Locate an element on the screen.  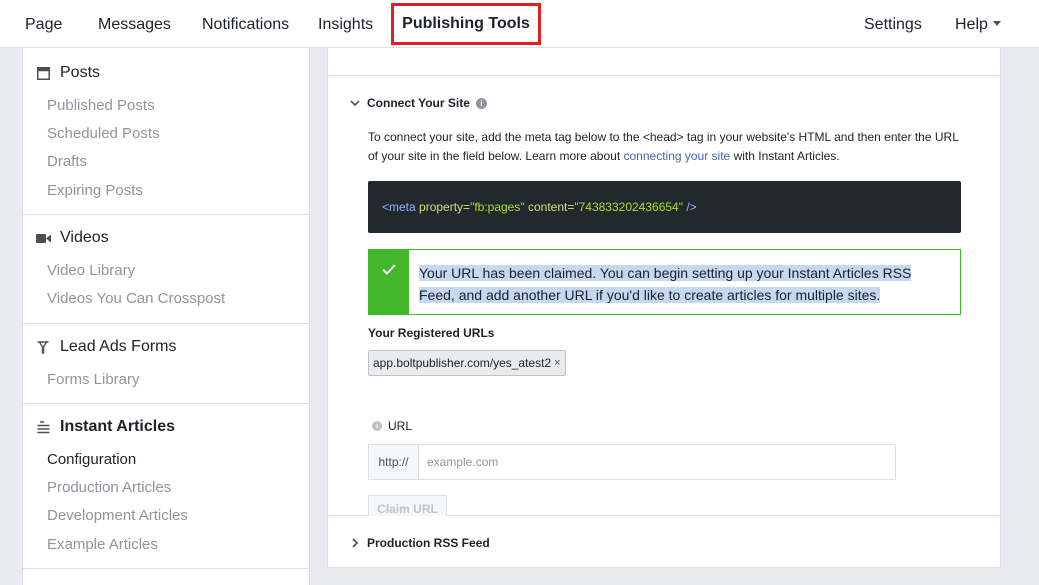
sidebar-header-instant-articles-label: Instant Articles is located at coordinates (117, 426).